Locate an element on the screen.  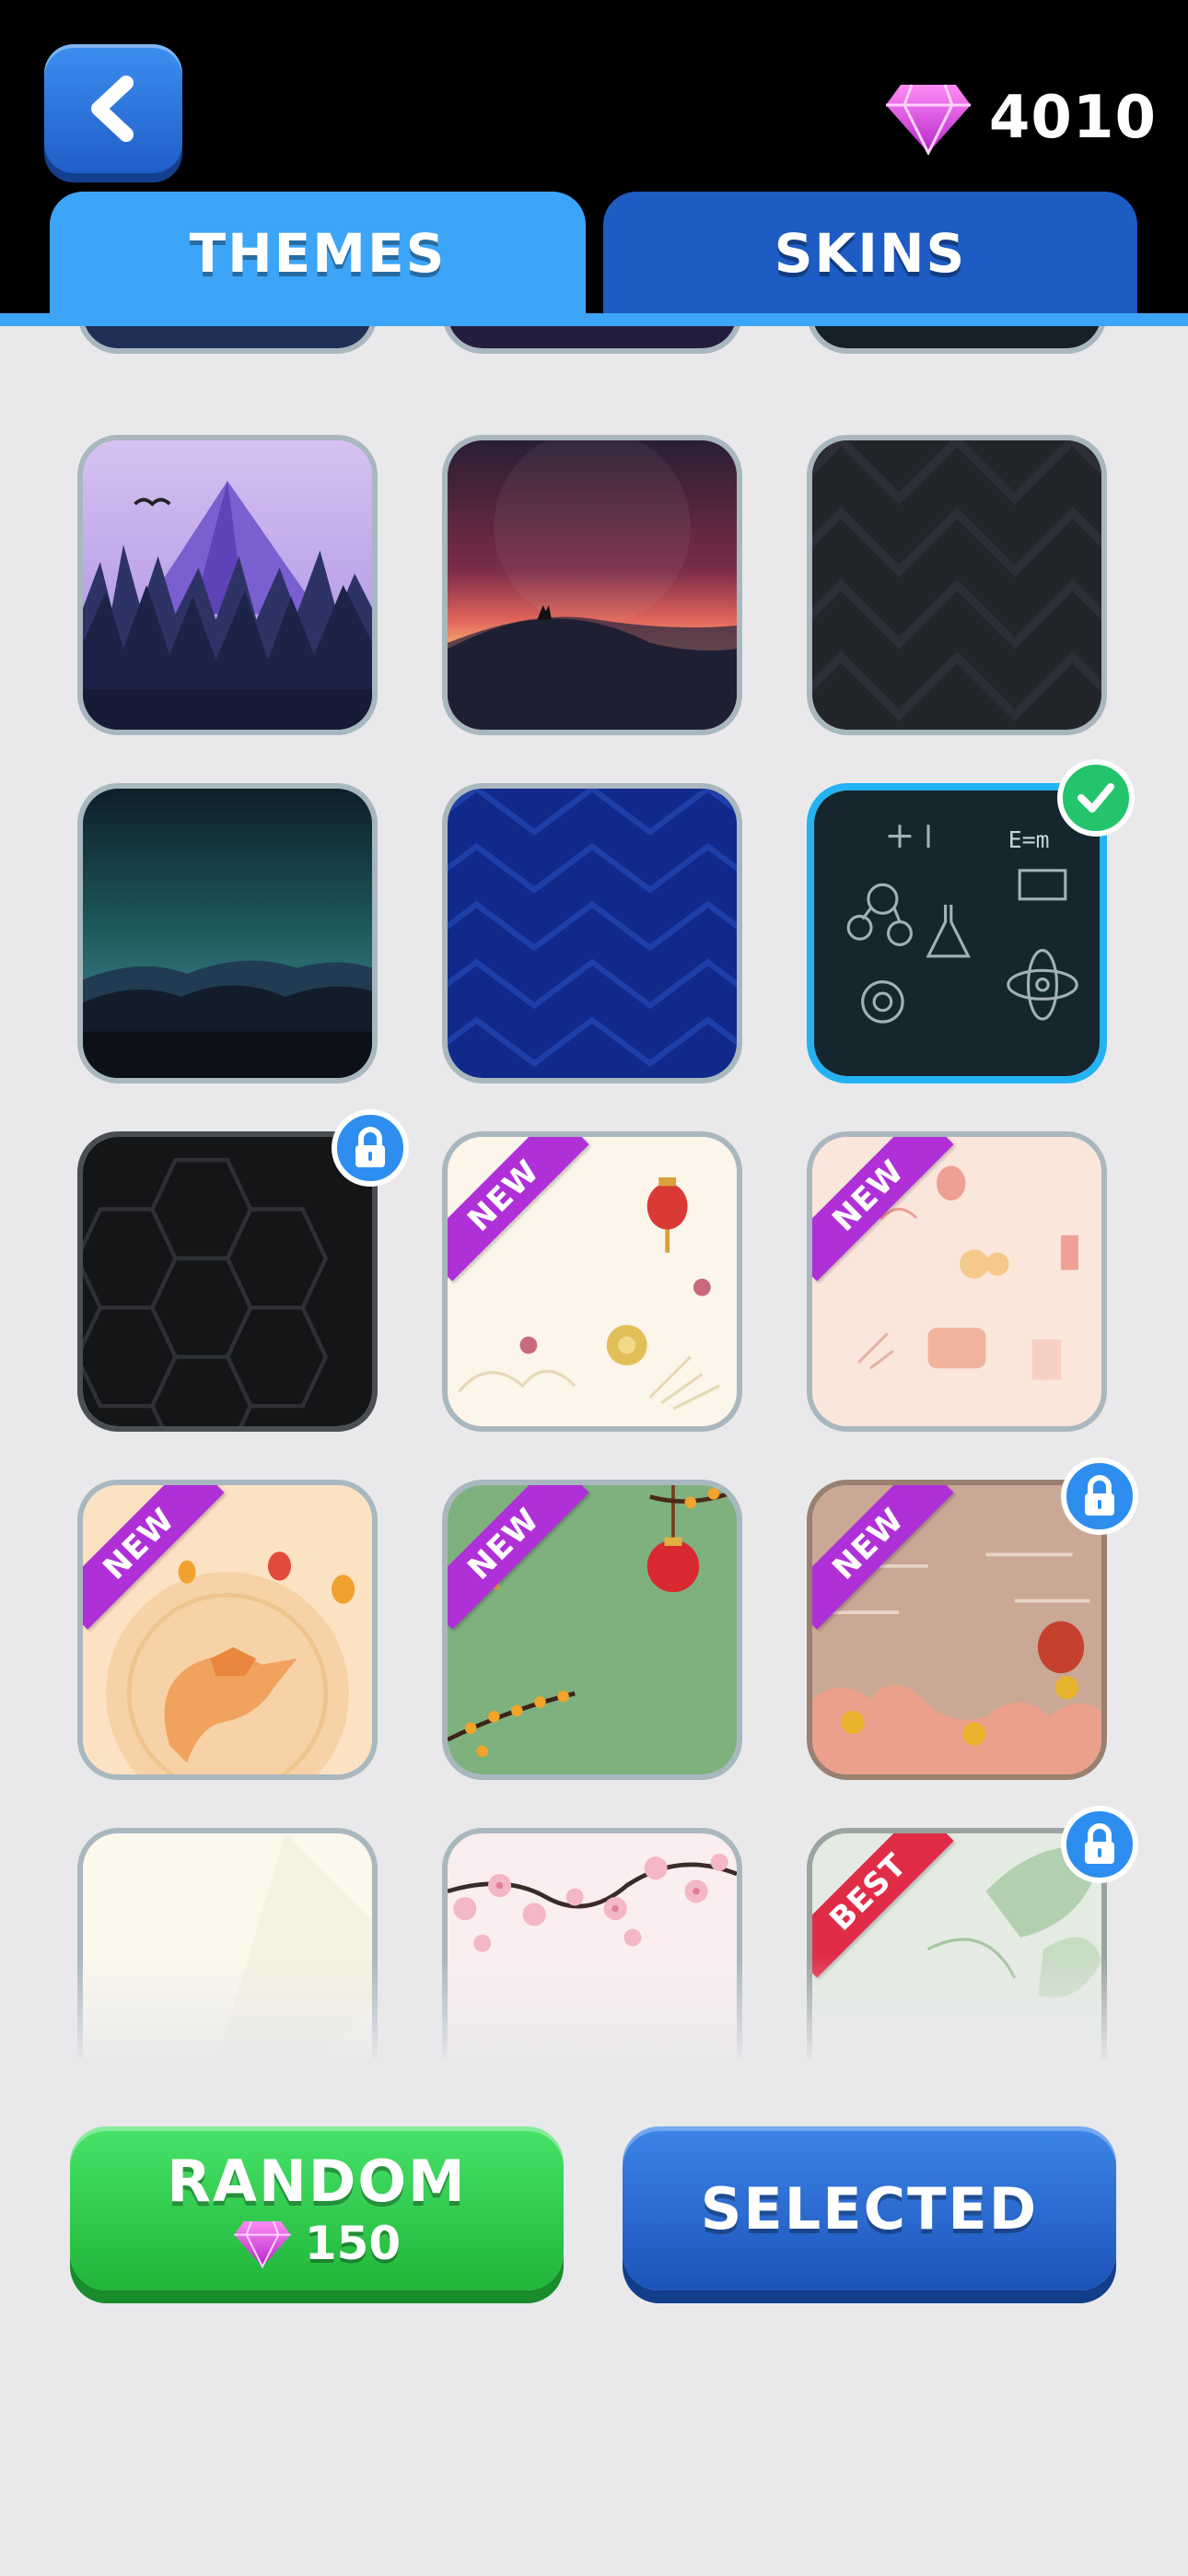
theme-tile-red-clouds: NEW is located at coordinates (957, 1630).